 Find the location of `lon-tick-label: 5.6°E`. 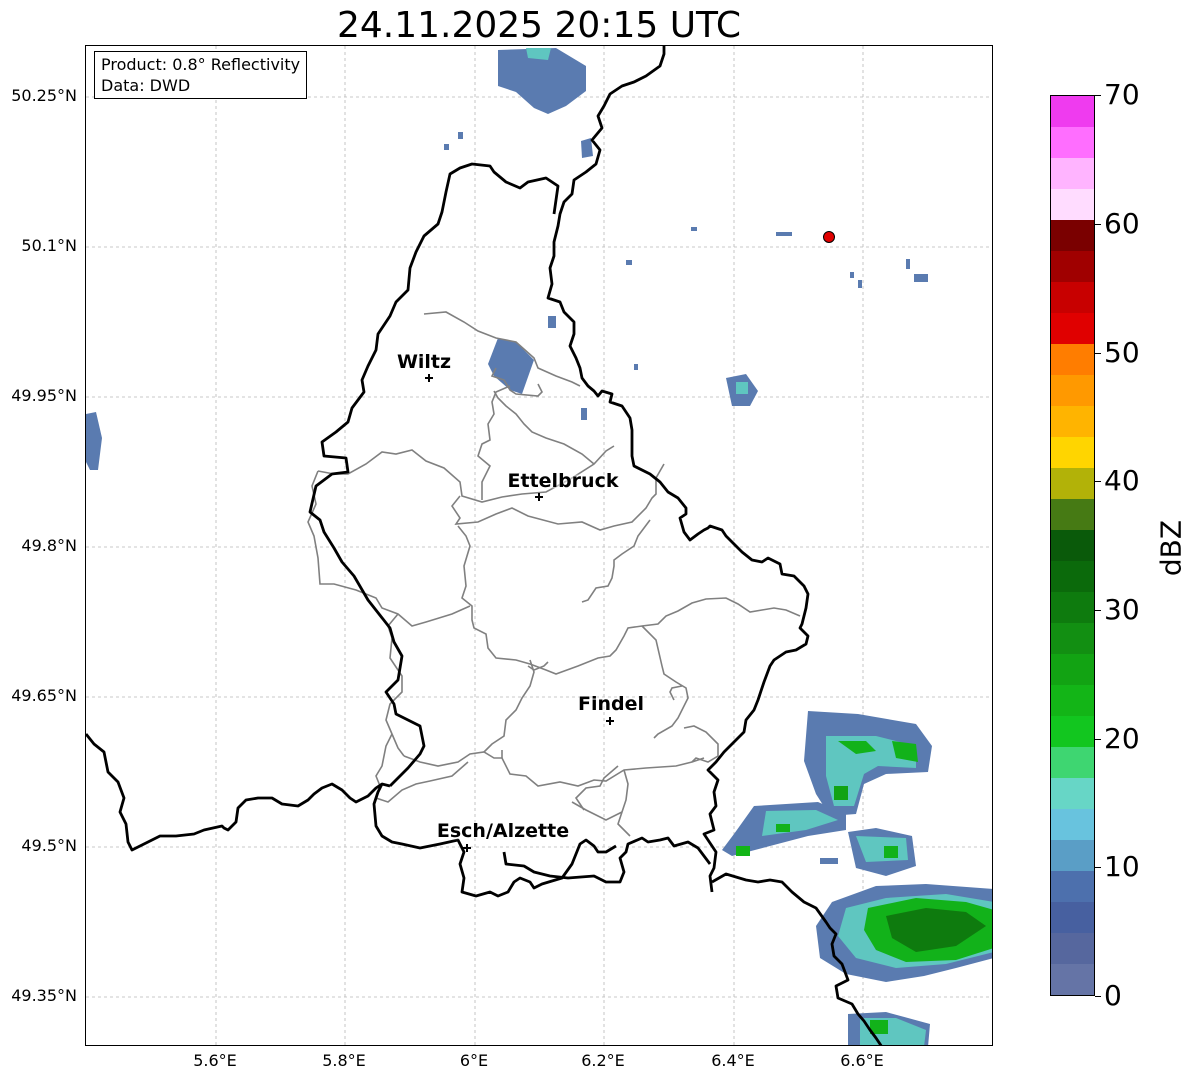

lon-tick-label: 5.6°E is located at coordinates (215, 1060).